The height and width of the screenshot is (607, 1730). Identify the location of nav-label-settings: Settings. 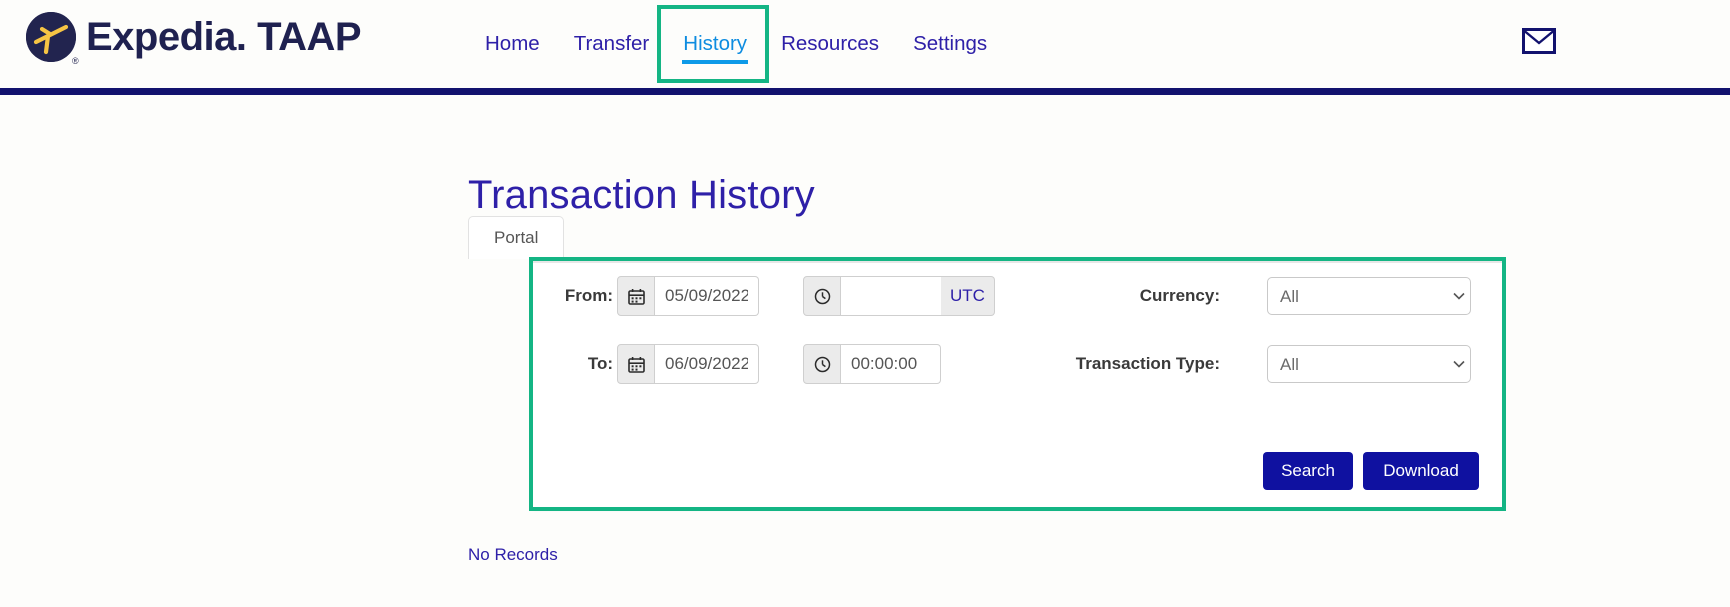
(950, 43).